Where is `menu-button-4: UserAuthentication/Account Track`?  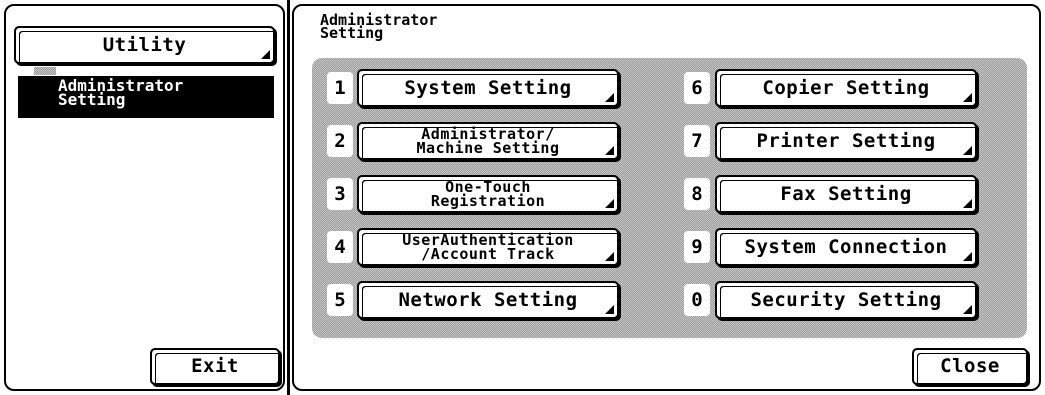 menu-button-4: UserAuthentication/Account Track is located at coordinates (488, 247).